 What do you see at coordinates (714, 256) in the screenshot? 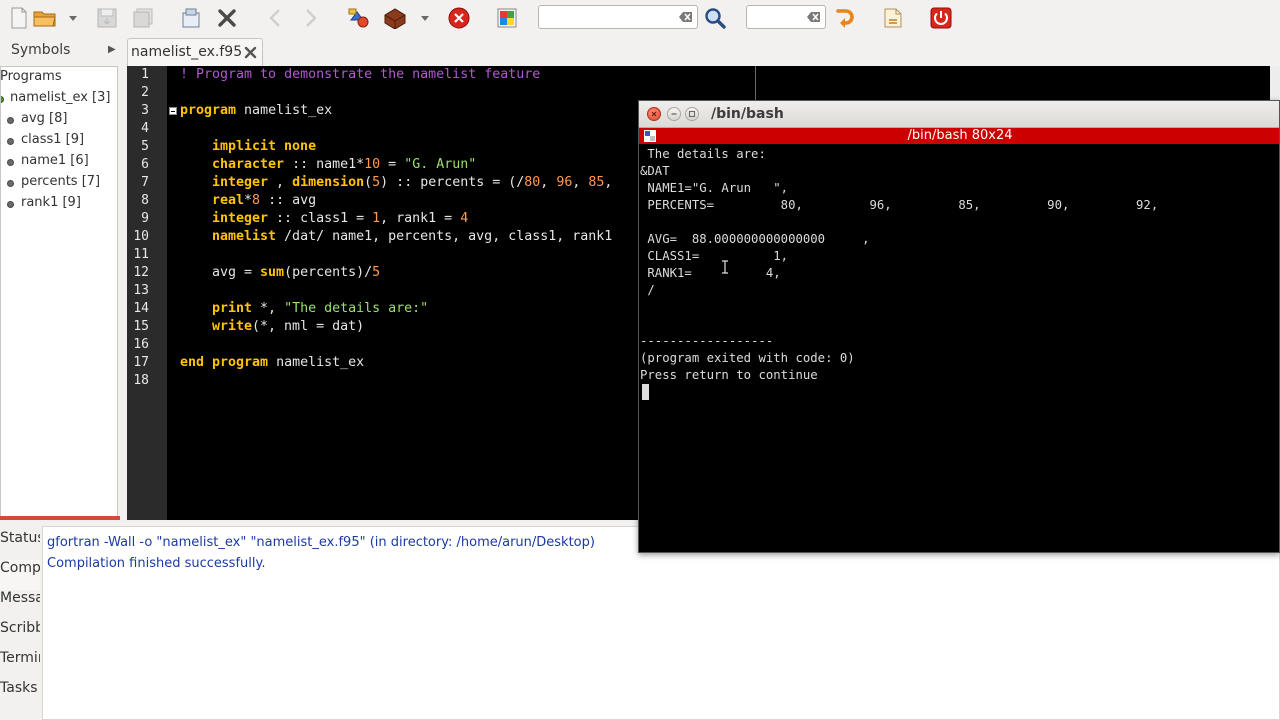
I see `terminal-line: CLASS1= 1,` at bounding box center [714, 256].